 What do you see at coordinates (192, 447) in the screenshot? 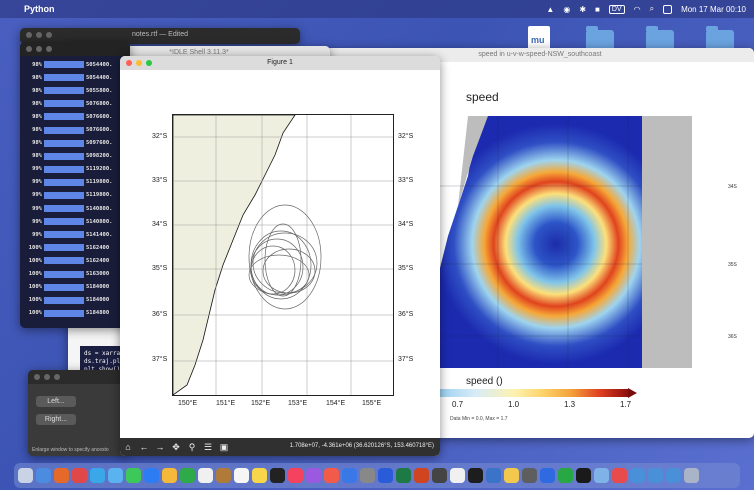
I see `zoom-icon: ⚲` at bounding box center [192, 447].